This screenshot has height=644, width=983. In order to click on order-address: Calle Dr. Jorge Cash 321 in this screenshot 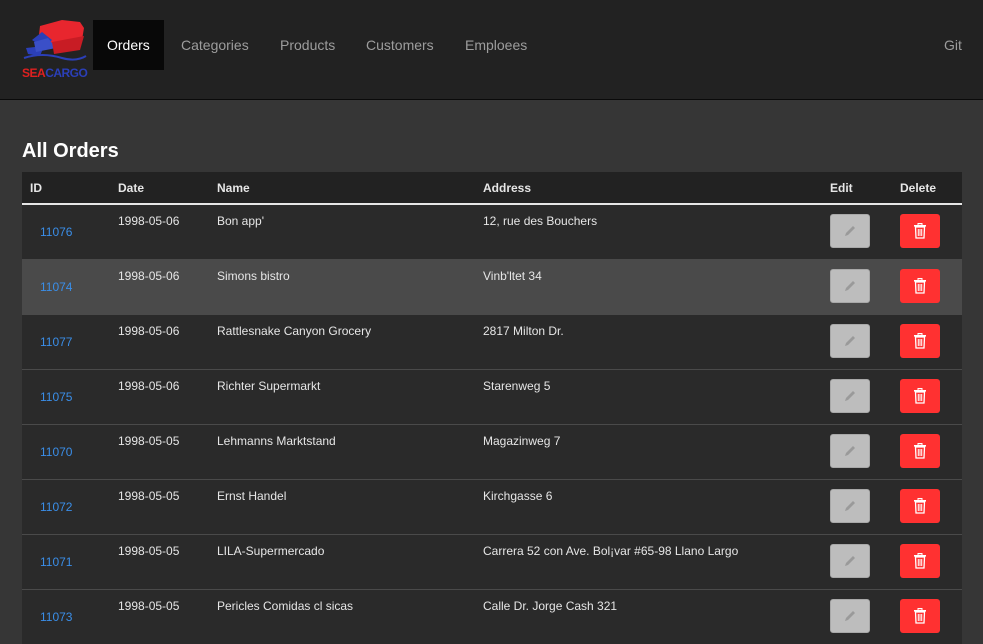, I will do `click(550, 605)`.